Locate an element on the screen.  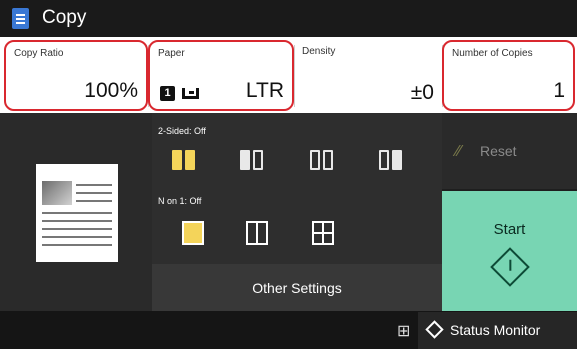
copies-label: Number of Copies is located at coordinates (492, 53).